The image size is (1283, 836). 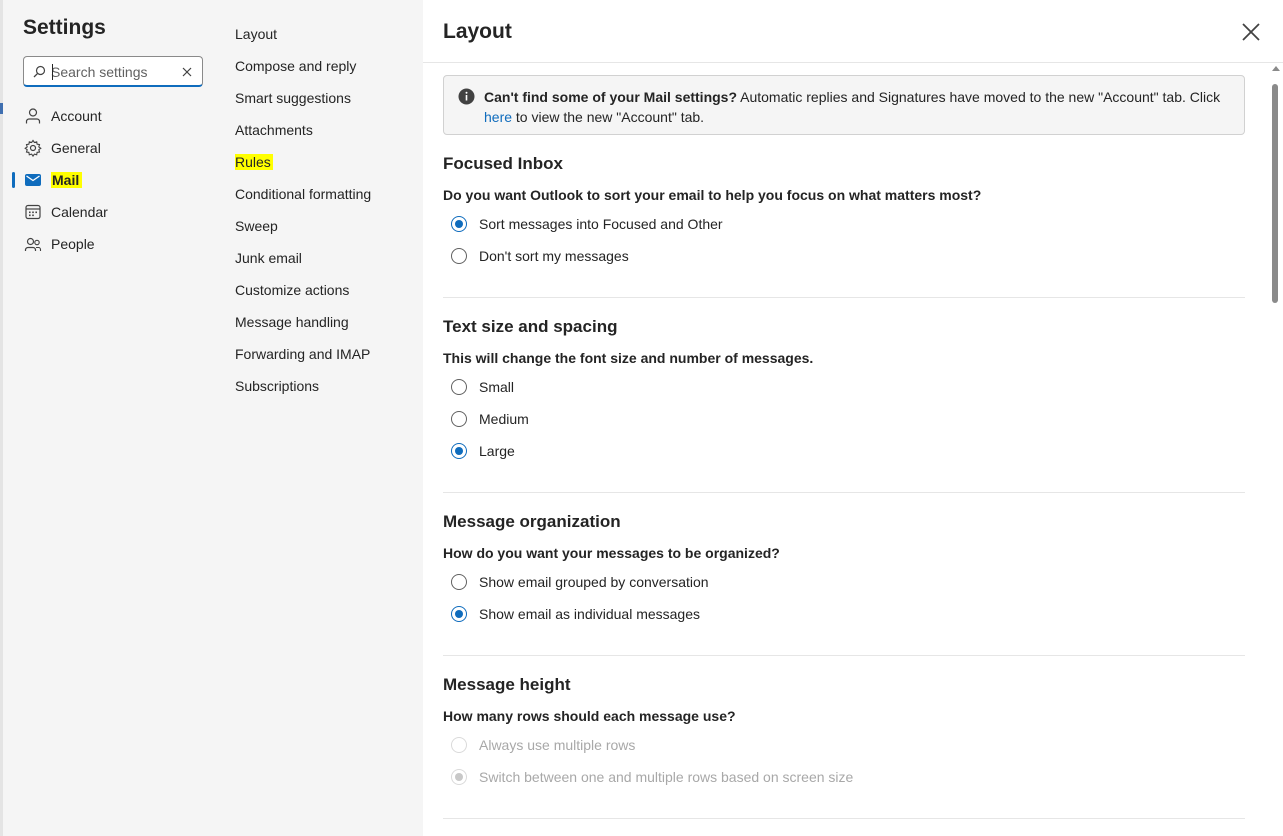 I want to click on mail-nav-rules: Rules, so click(x=322, y=162).